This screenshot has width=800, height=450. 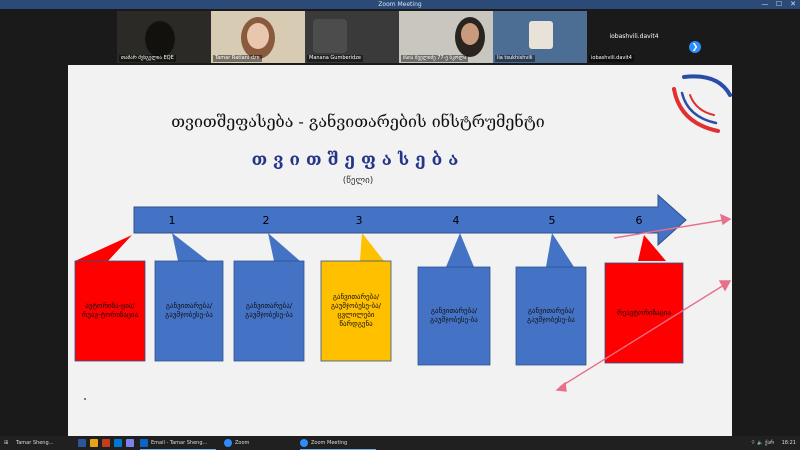 What do you see at coordinates (358, 181) in the screenshot?
I see `slide-note: (წელი)` at bounding box center [358, 181].